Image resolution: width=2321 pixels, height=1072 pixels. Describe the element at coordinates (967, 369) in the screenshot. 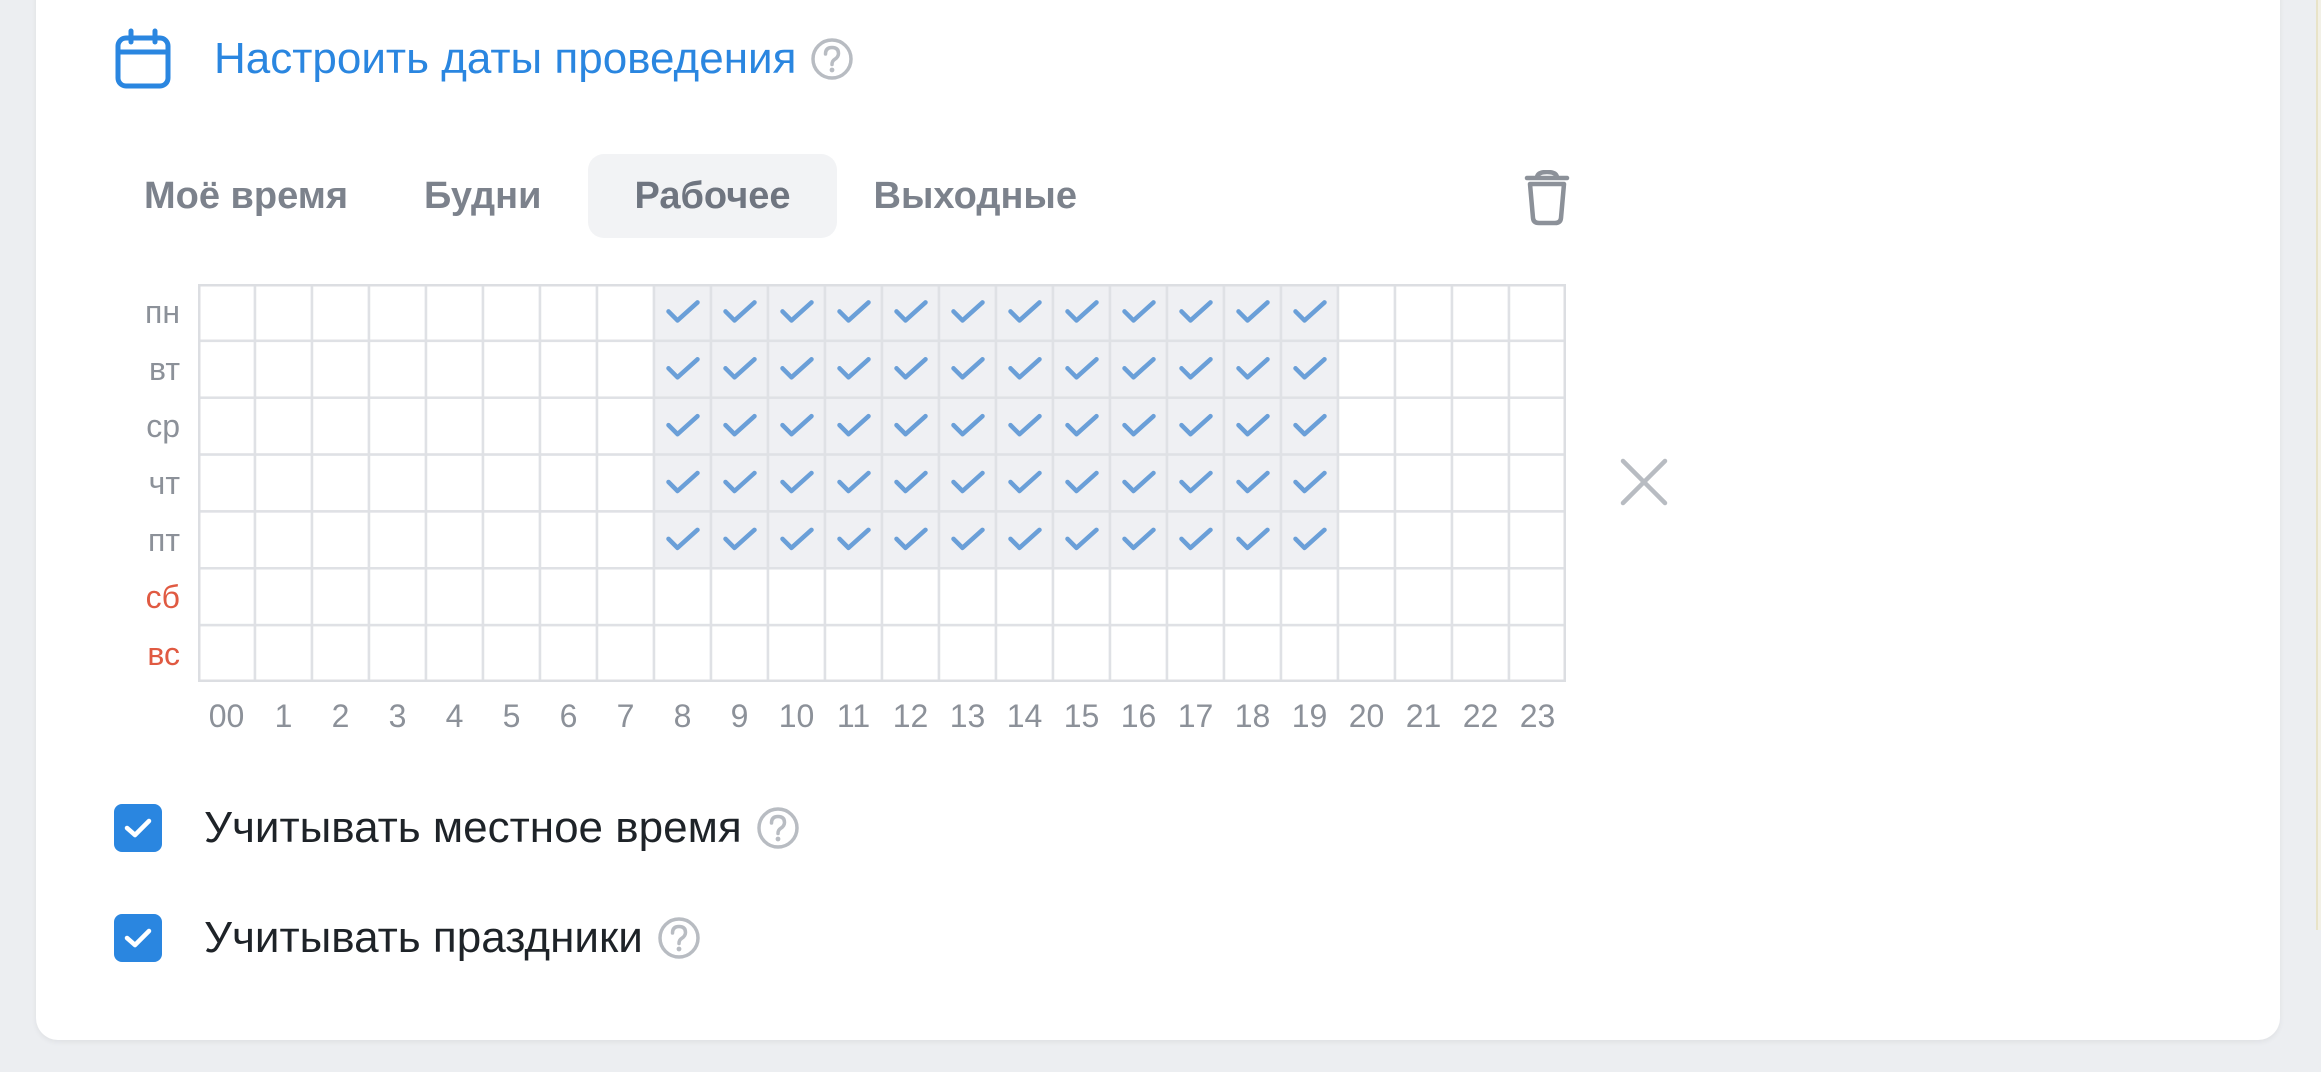

I see `schedule-cell-вт-13` at that location.